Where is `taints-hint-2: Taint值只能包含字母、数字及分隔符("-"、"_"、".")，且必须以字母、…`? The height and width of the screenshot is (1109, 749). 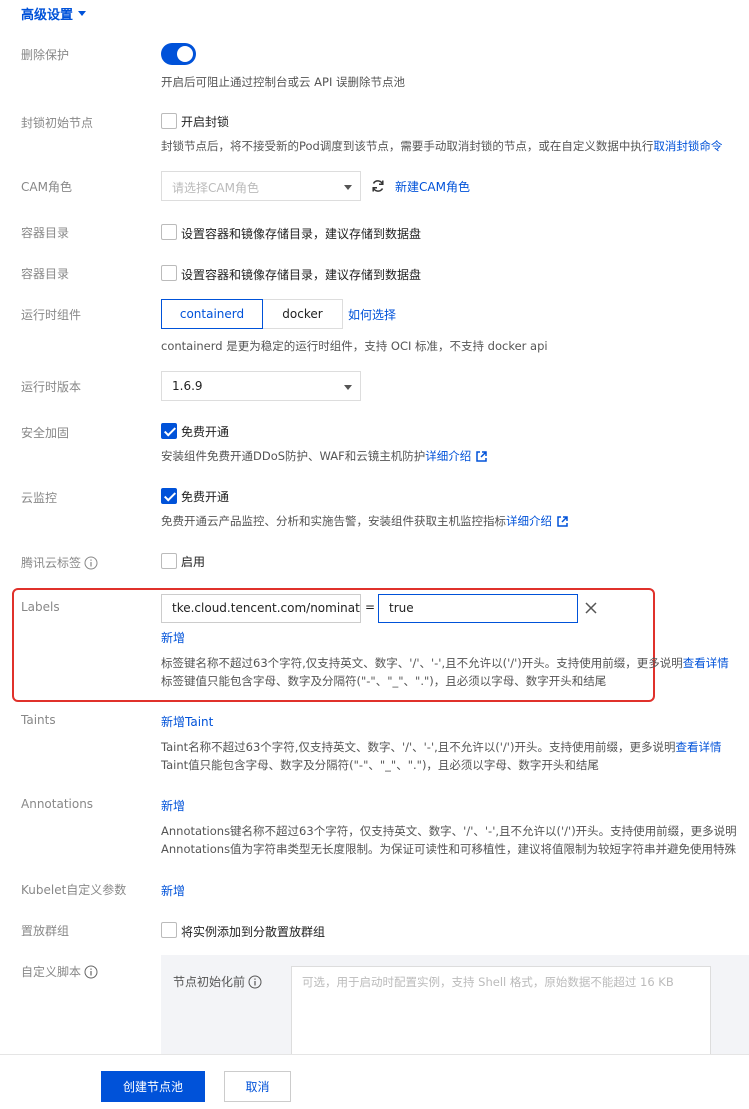
taints-hint-2: Taint值只能包含字母、数字及分隔符("-"、"_"、".")，且必须以字母、… is located at coordinates (380, 765).